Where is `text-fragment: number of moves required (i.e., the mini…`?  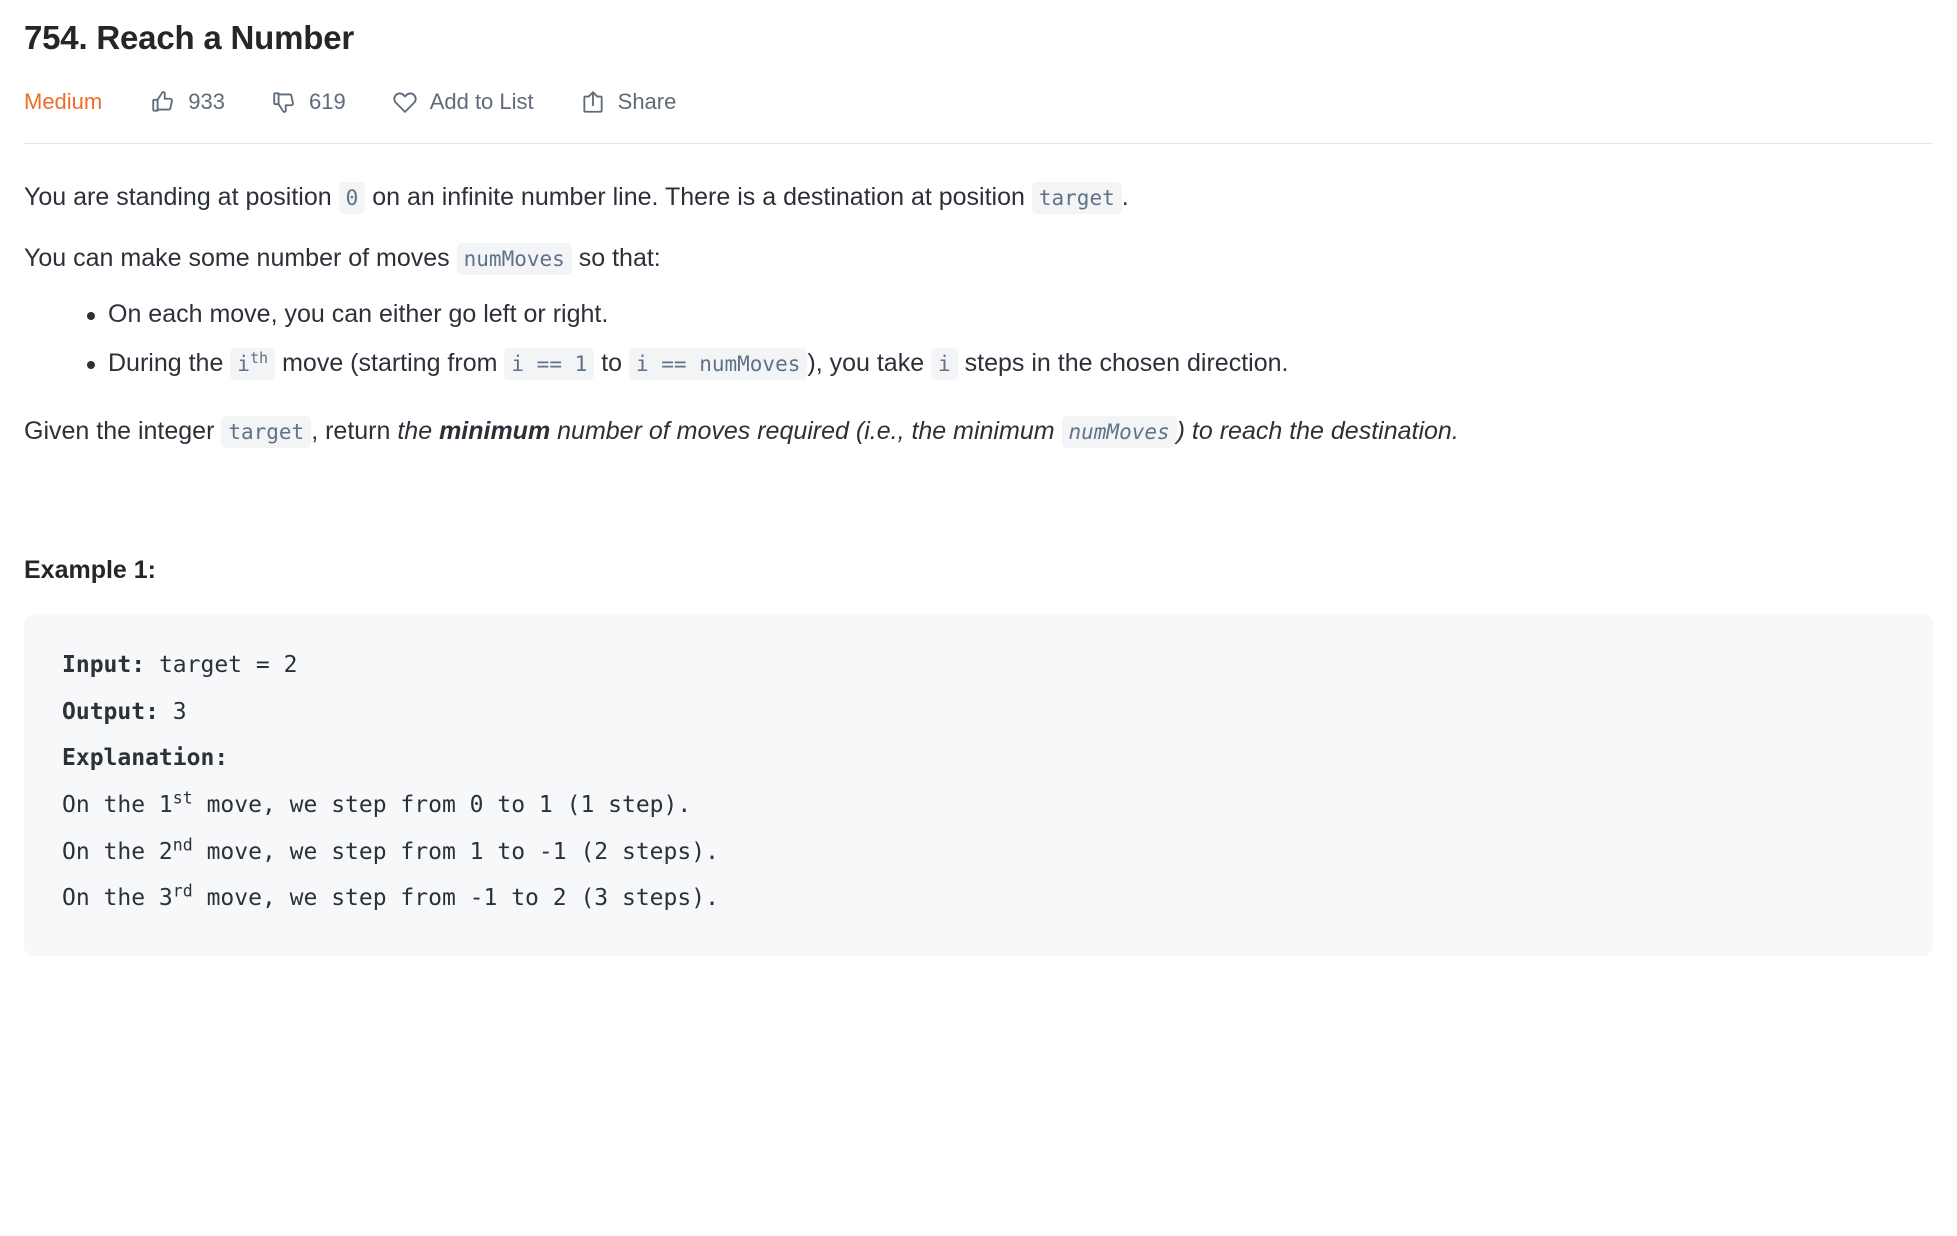 text-fragment: number of moves required (i.e., the mini… is located at coordinates (806, 431).